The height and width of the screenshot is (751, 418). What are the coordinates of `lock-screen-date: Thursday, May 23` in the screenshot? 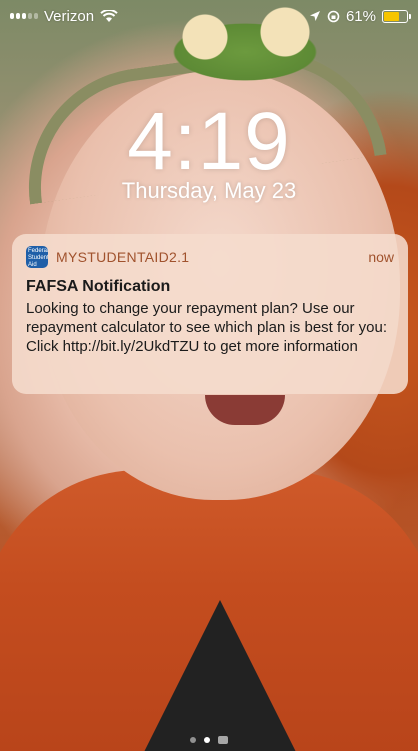 It's located at (209, 190).